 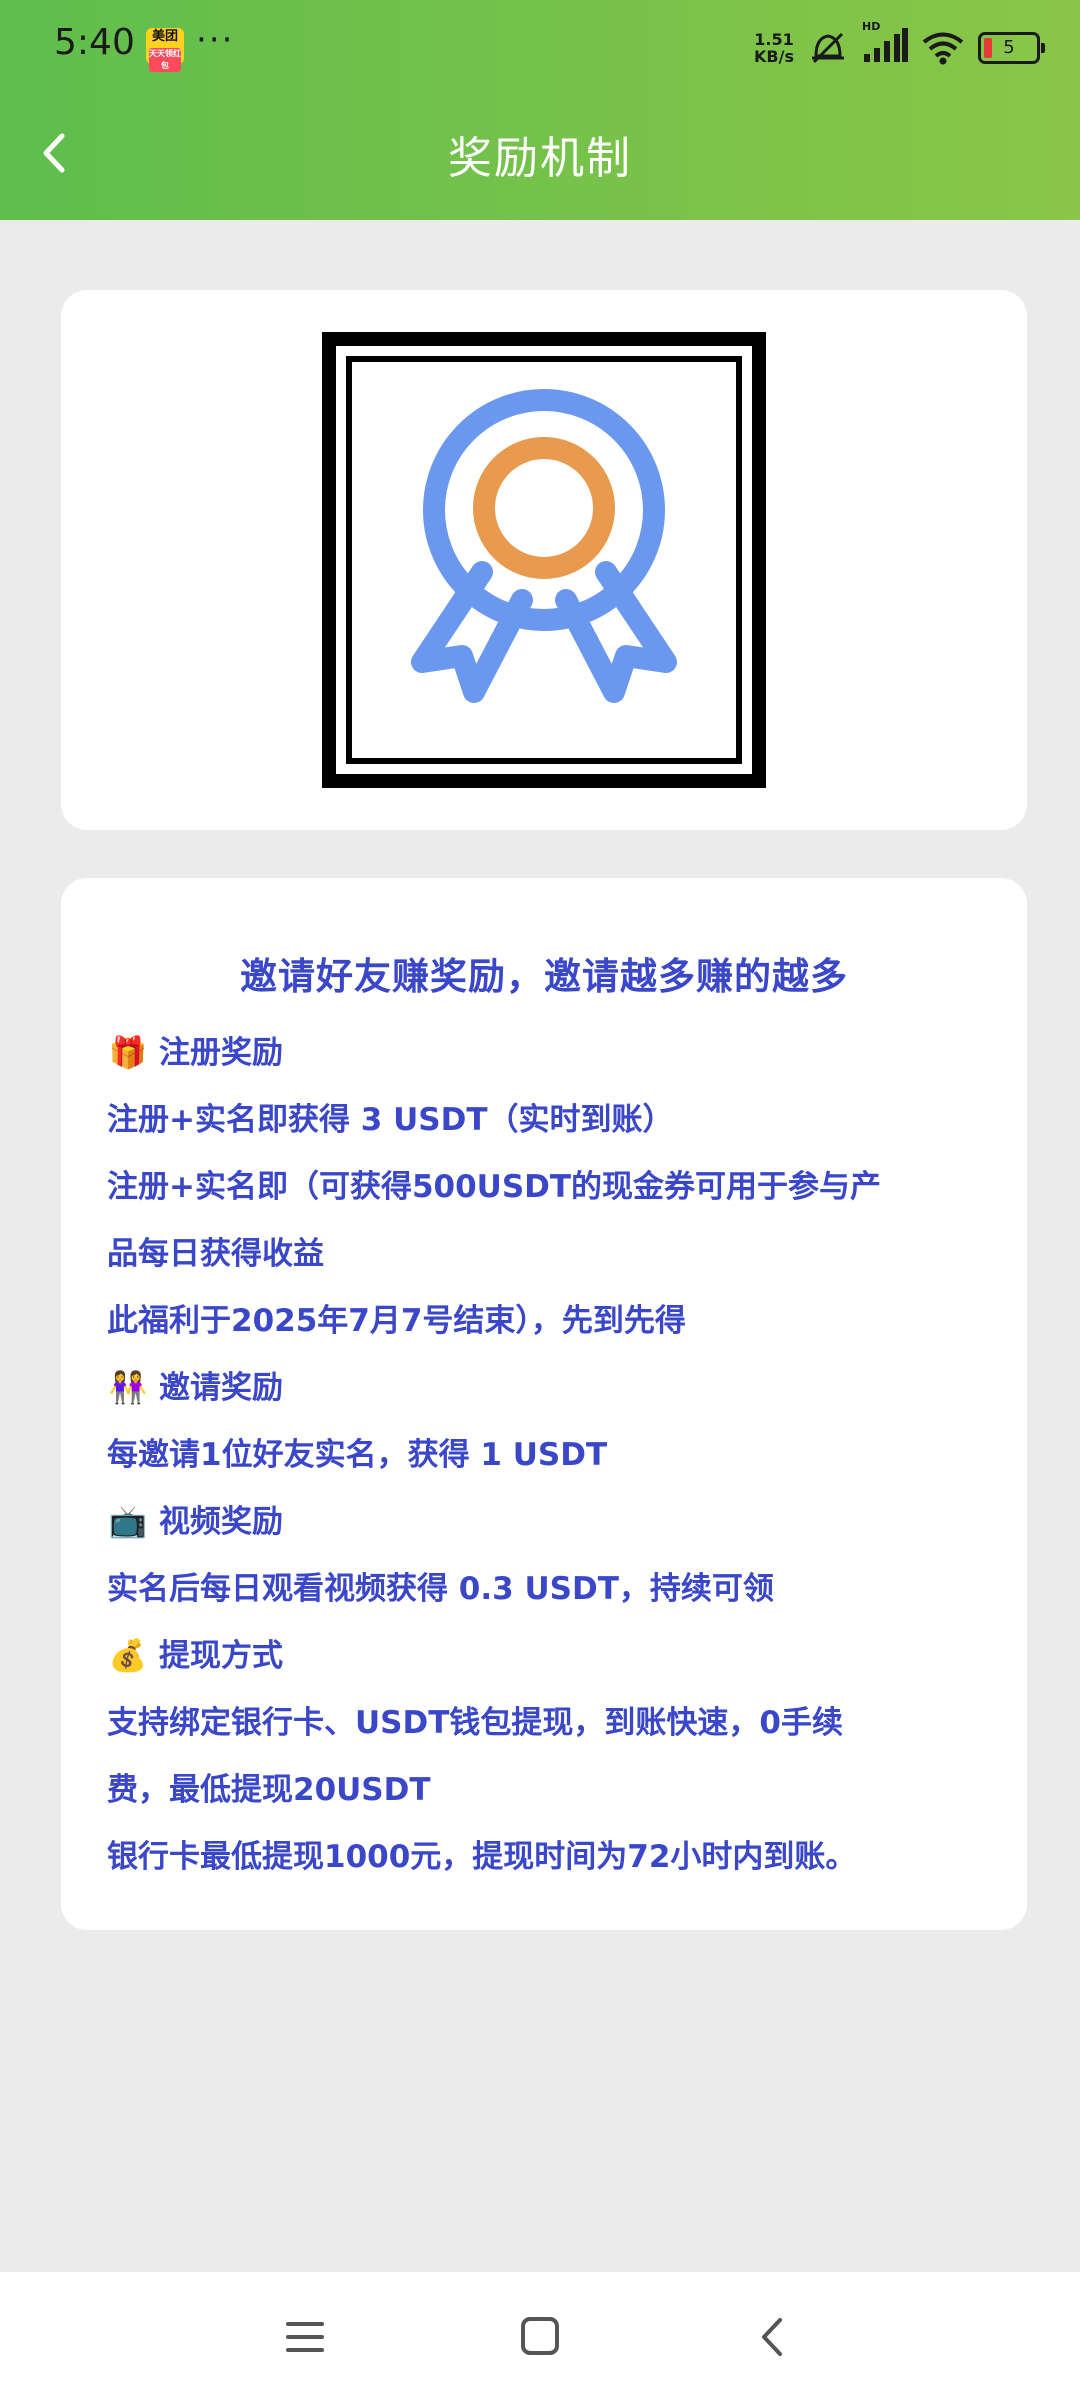 I want to click on rule-line: 费，最低提现20USDT, so click(x=269, y=1790).